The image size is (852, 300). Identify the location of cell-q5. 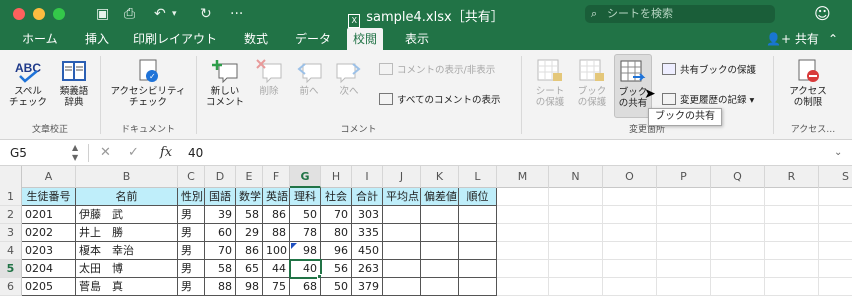
(738, 269).